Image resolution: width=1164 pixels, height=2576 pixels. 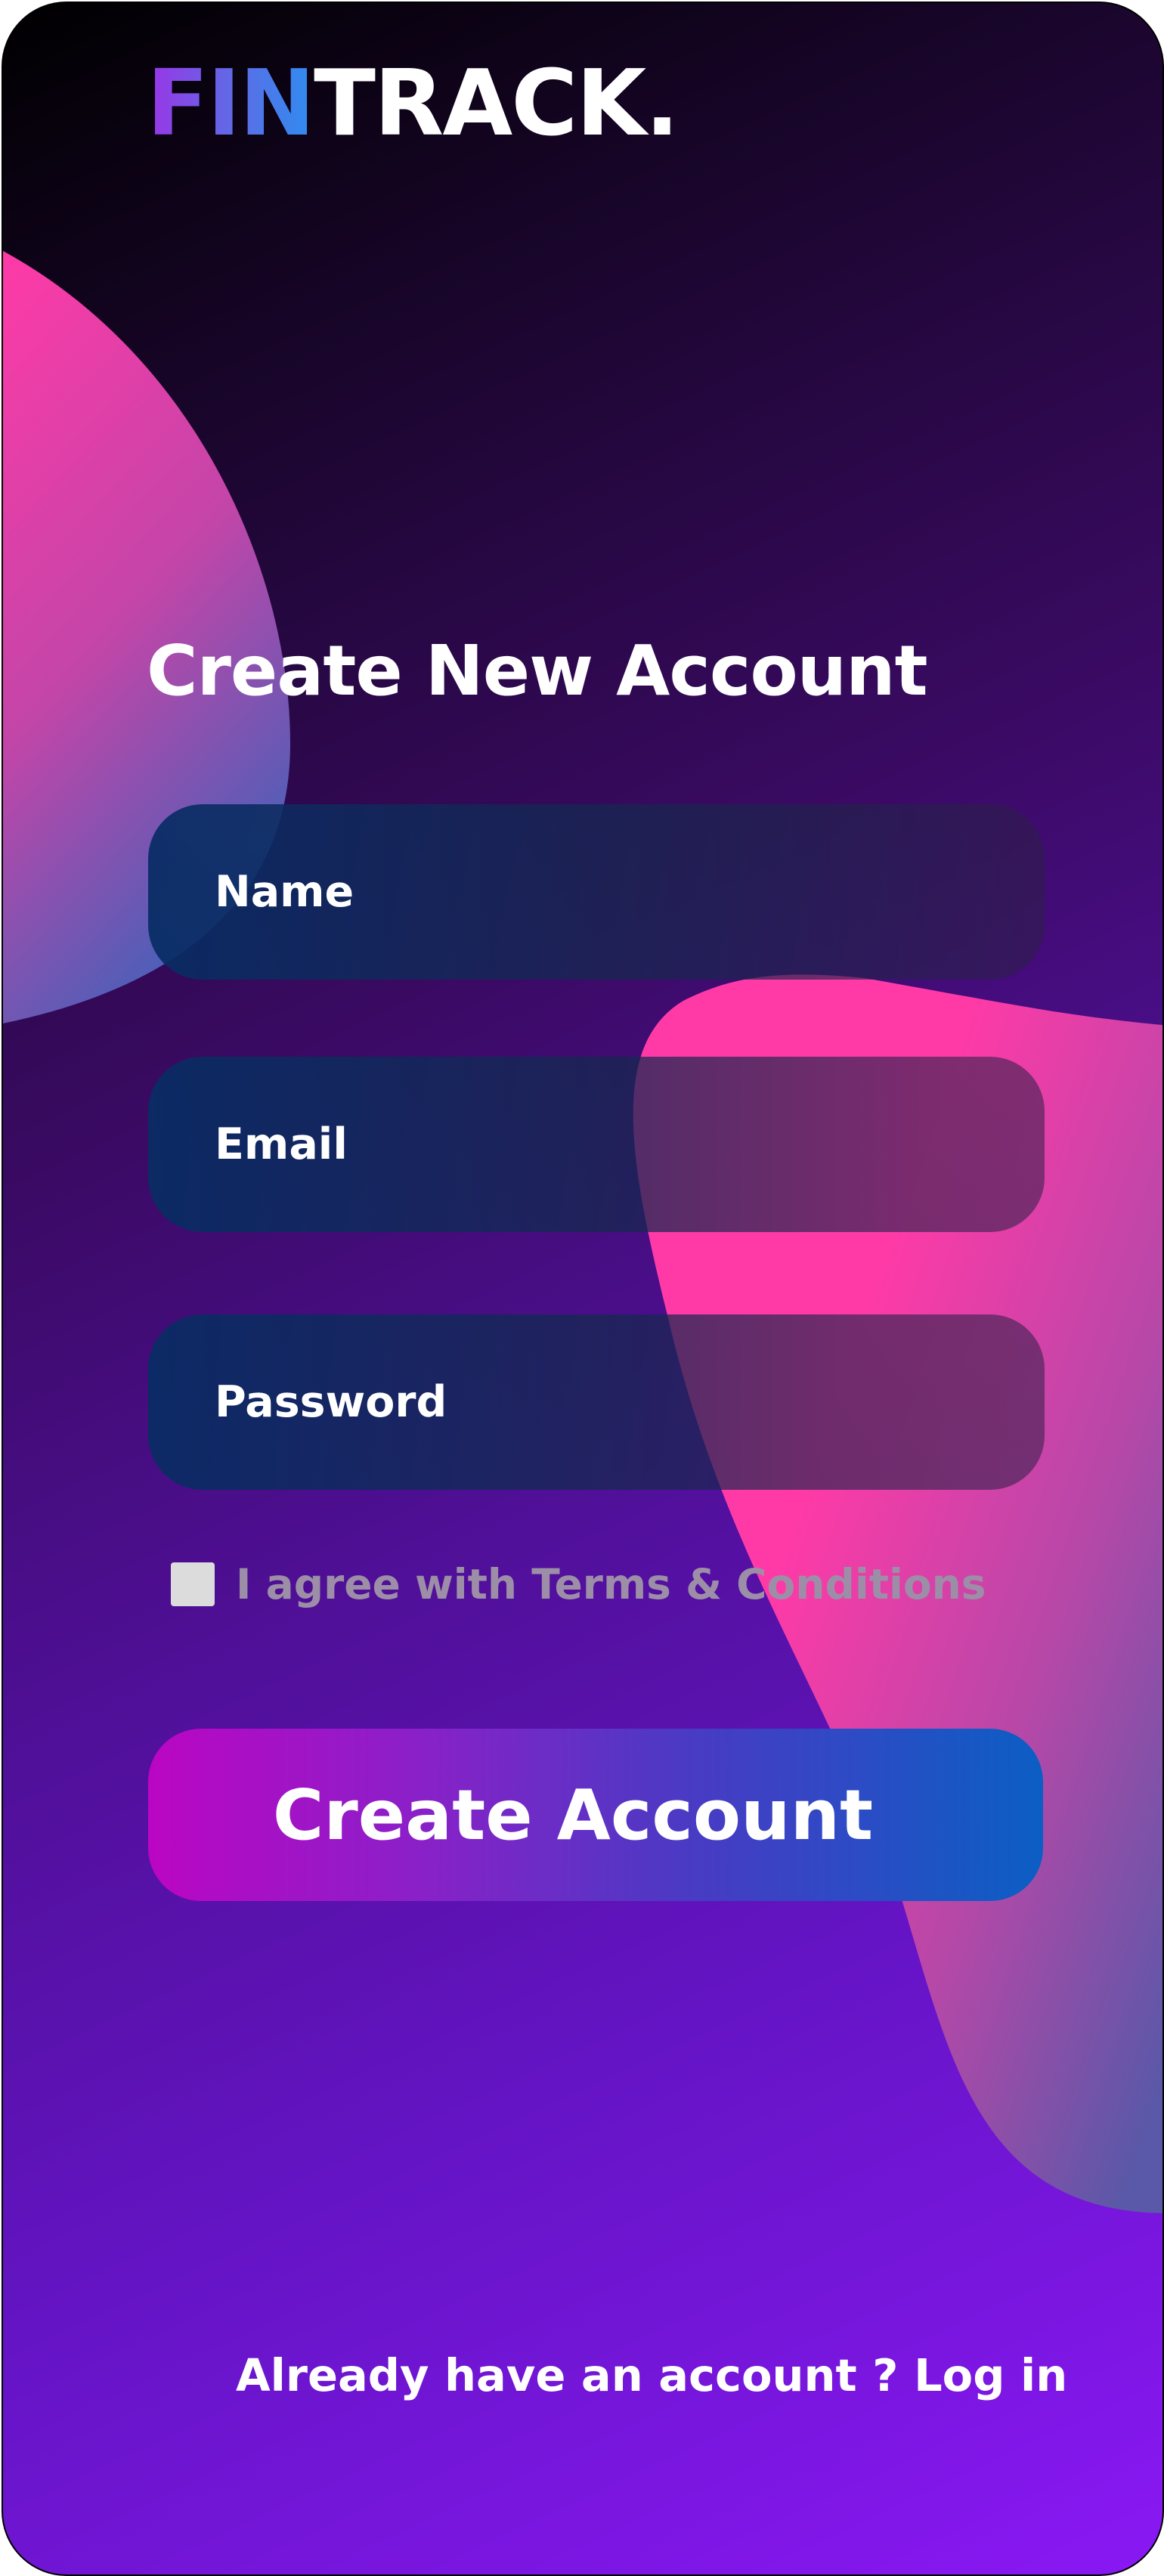 I want to click on terms-agreement: I agree with Terms & Conditions, so click(x=578, y=1584).